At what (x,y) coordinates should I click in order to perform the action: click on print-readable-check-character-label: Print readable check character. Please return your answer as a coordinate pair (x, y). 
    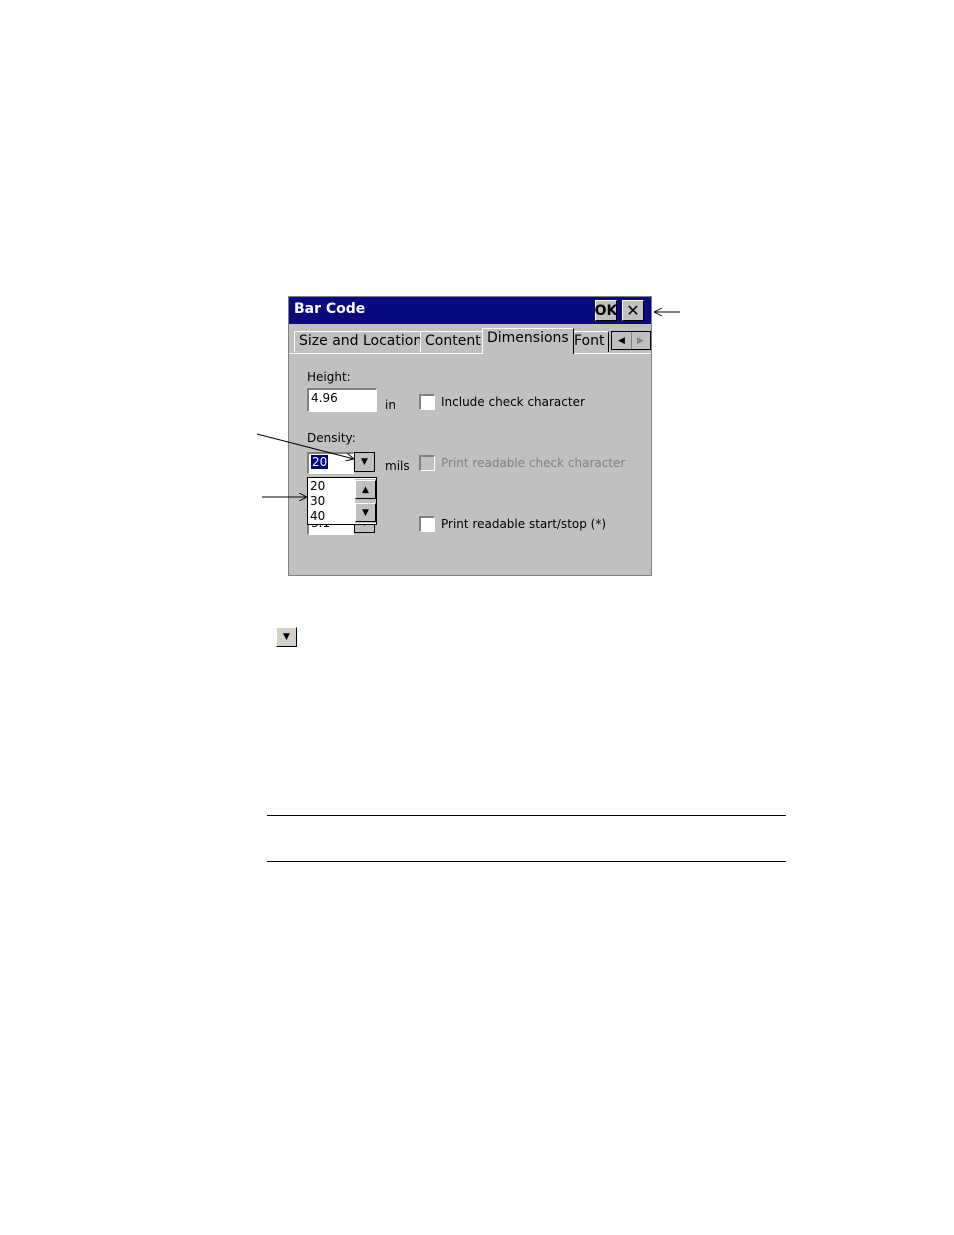
    Looking at the image, I should click on (533, 463).